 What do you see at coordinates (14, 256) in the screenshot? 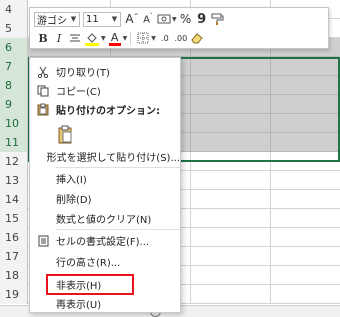
I see `row-header: 17` at bounding box center [14, 256].